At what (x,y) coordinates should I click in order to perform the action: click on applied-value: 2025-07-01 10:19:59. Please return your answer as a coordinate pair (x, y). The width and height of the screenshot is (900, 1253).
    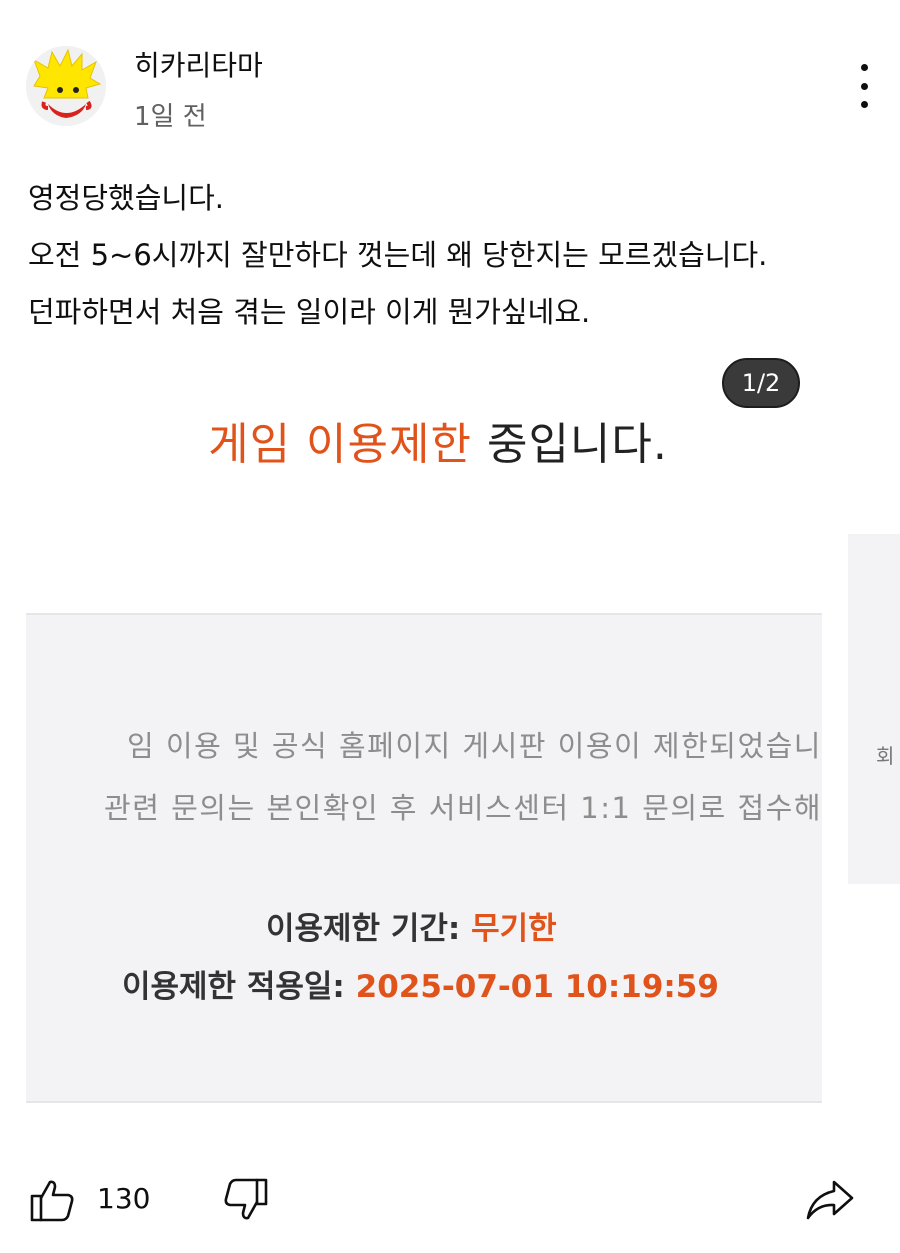
    Looking at the image, I should click on (537, 987).